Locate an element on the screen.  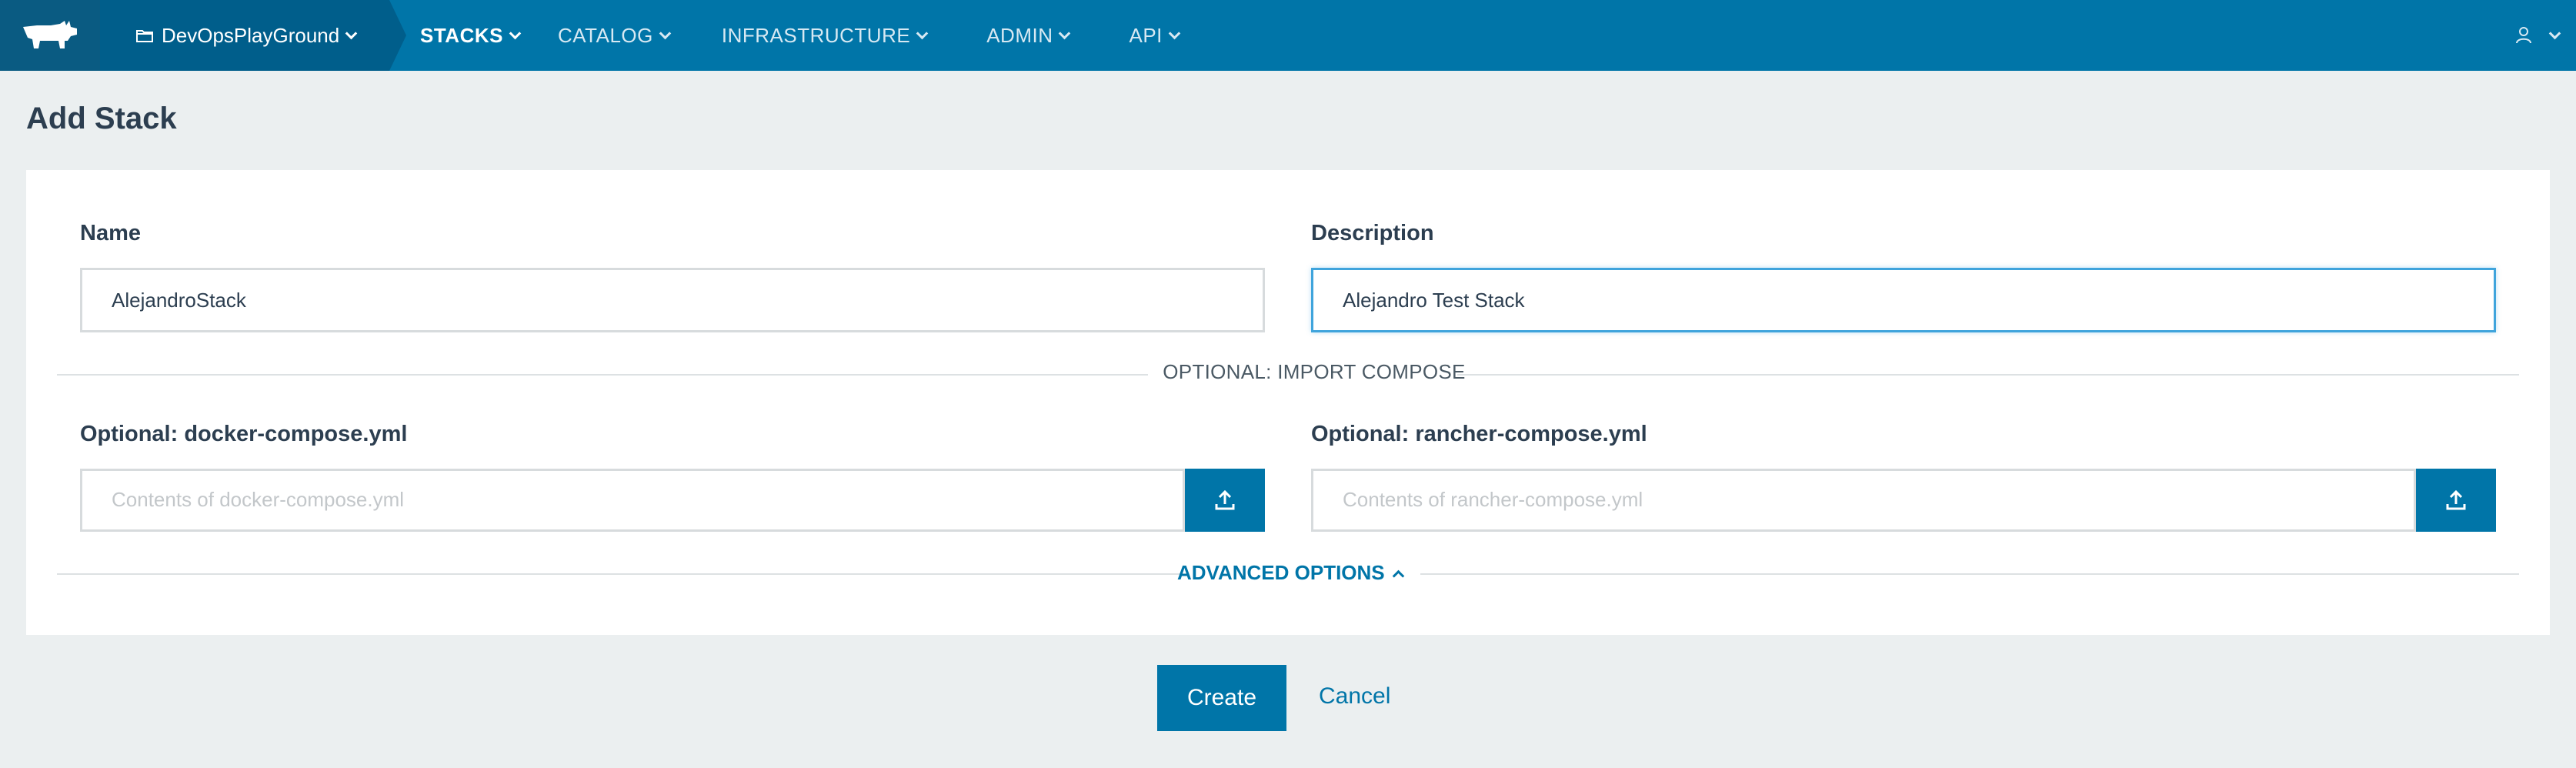
menu-admin: ADMIN is located at coordinates (1028, 35).